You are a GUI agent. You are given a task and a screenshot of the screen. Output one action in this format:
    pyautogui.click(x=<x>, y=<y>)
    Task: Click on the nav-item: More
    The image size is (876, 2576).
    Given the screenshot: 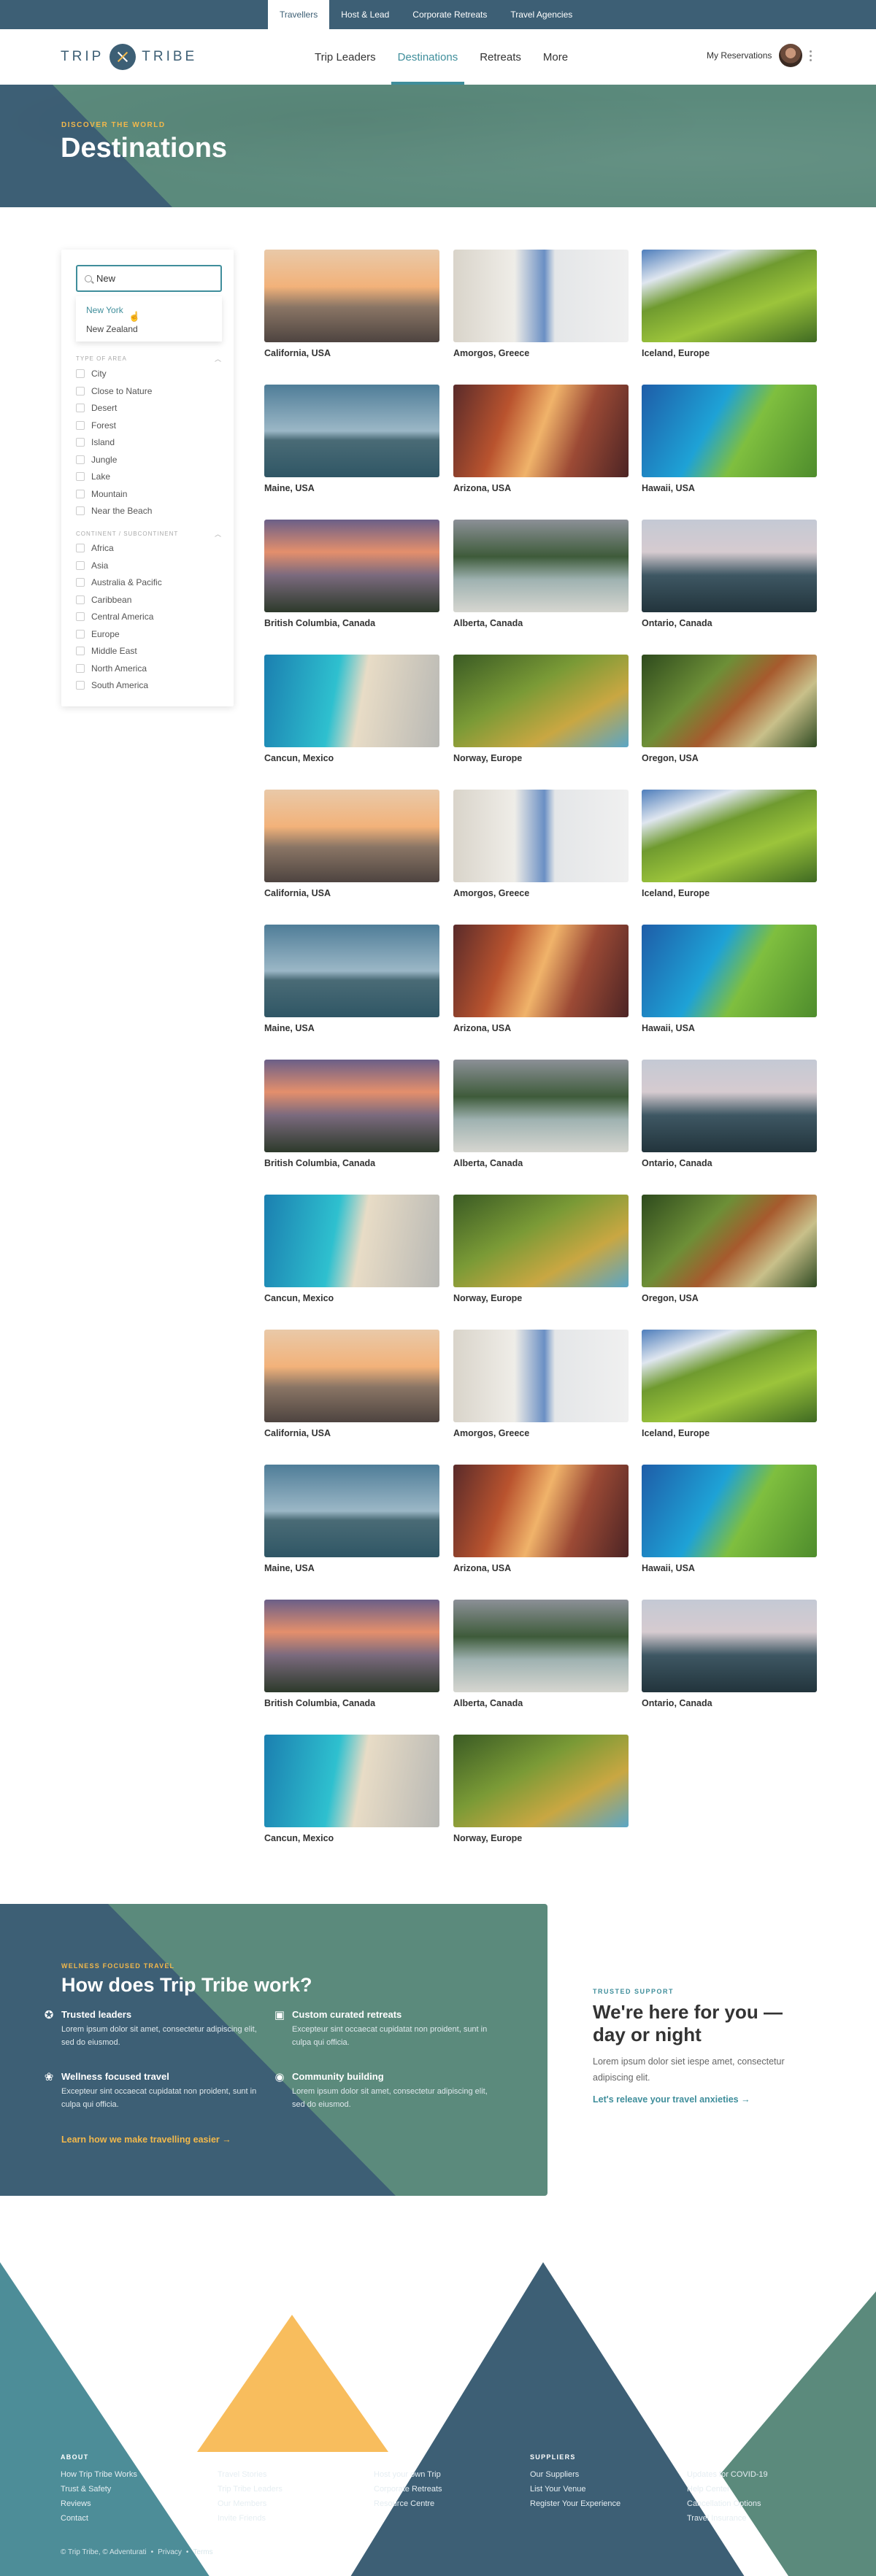 What is the action you would take?
    pyautogui.click(x=555, y=57)
    